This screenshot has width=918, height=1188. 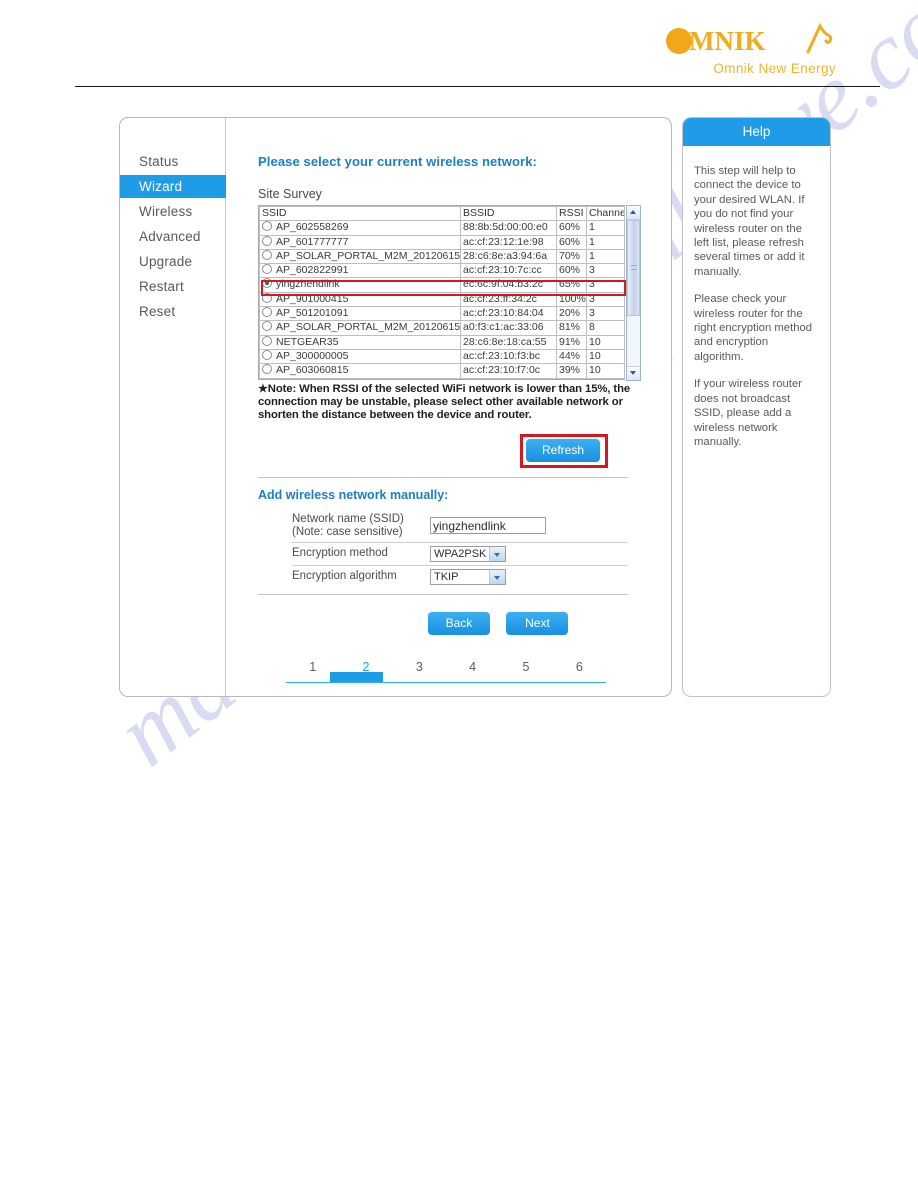 What do you see at coordinates (774, 68) in the screenshot?
I see `logo-tagline: Omnik New Energy` at bounding box center [774, 68].